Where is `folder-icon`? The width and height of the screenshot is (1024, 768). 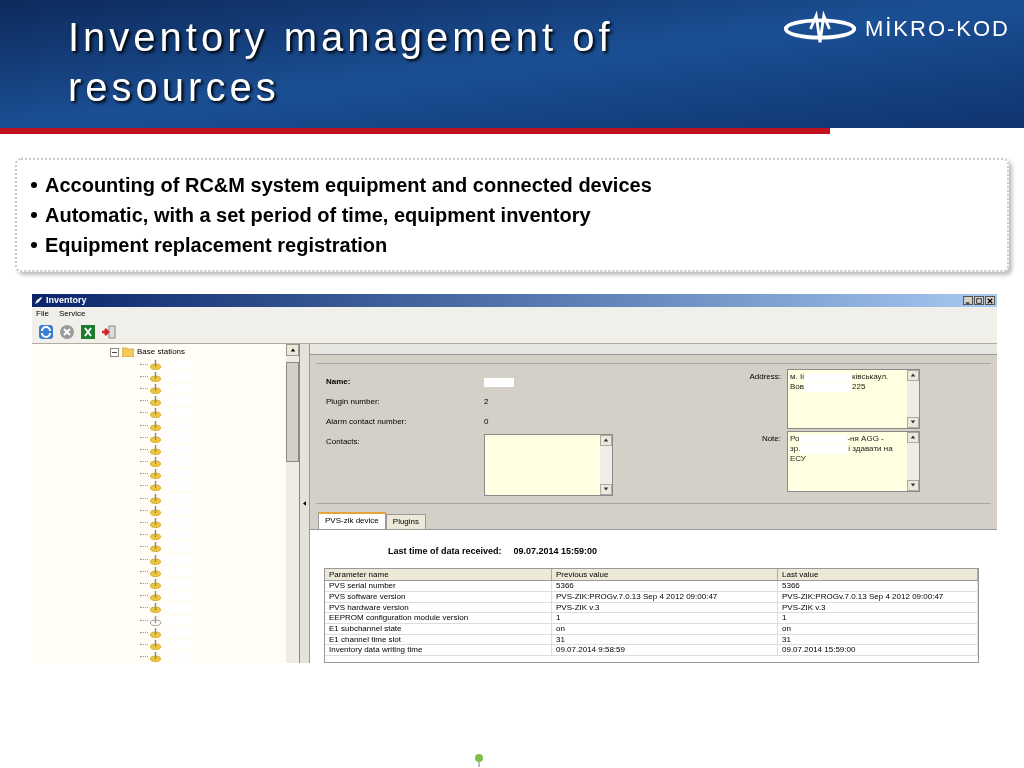
folder-icon is located at coordinates (128, 352).